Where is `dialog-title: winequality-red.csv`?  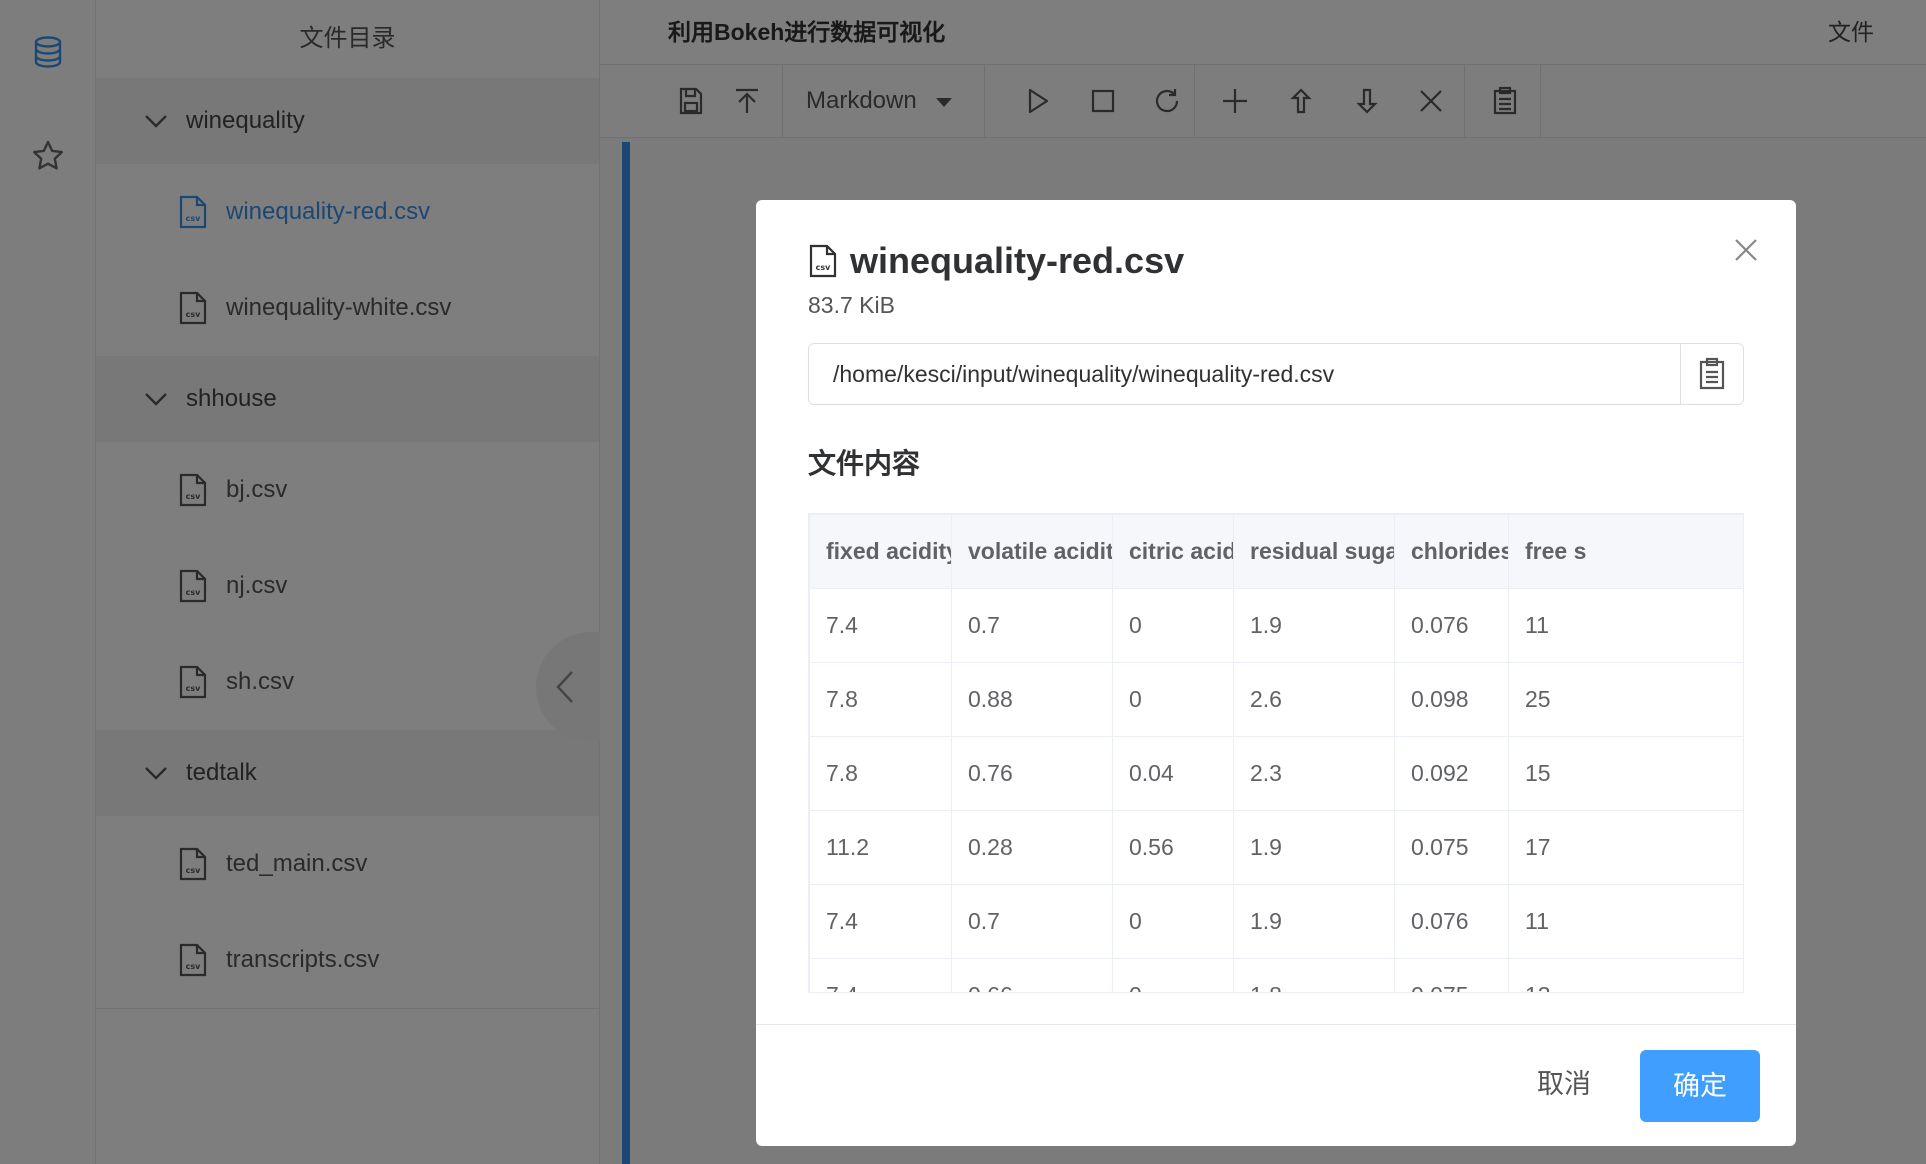
dialog-title: winequality-red.csv is located at coordinates (1017, 260).